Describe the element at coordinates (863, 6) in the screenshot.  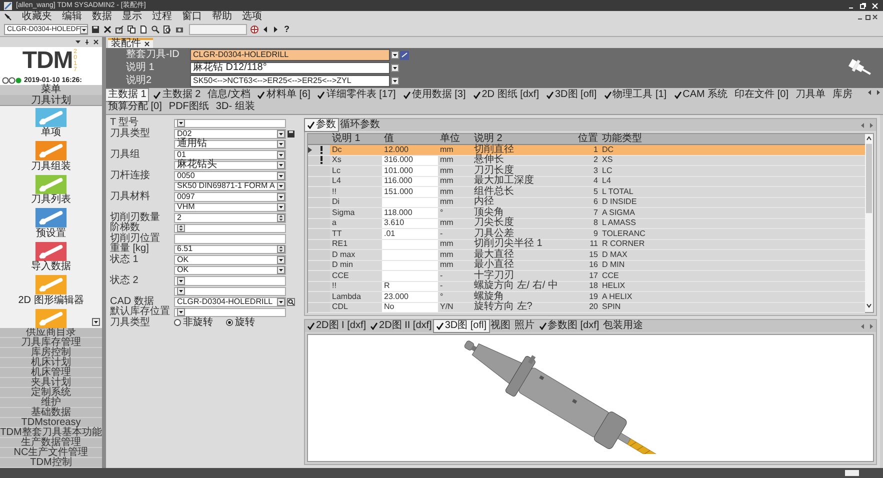
I see `restore-icon` at that location.